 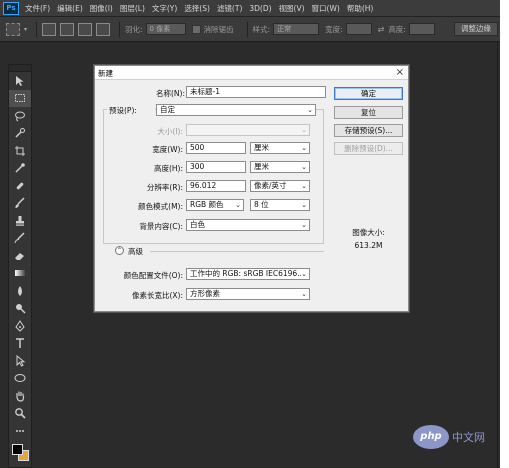 What do you see at coordinates (20, 68) in the screenshot?
I see `panel-grip` at bounding box center [20, 68].